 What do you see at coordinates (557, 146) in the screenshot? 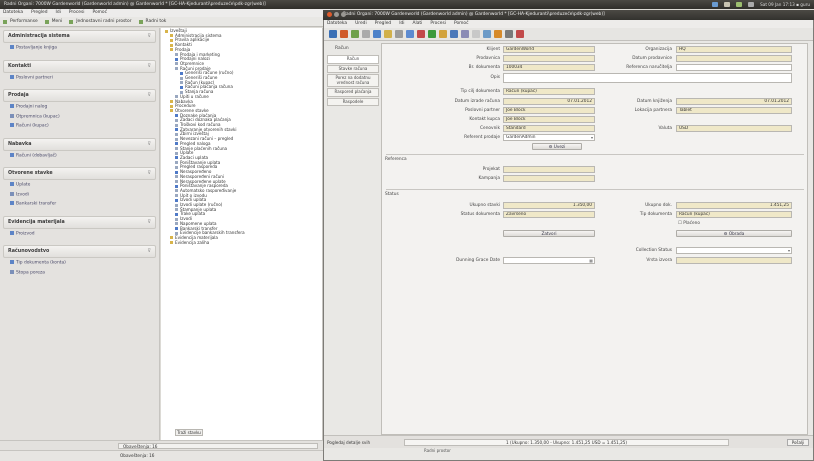
I see `uvezi-button: ⚙ Uvezi` at bounding box center [557, 146].